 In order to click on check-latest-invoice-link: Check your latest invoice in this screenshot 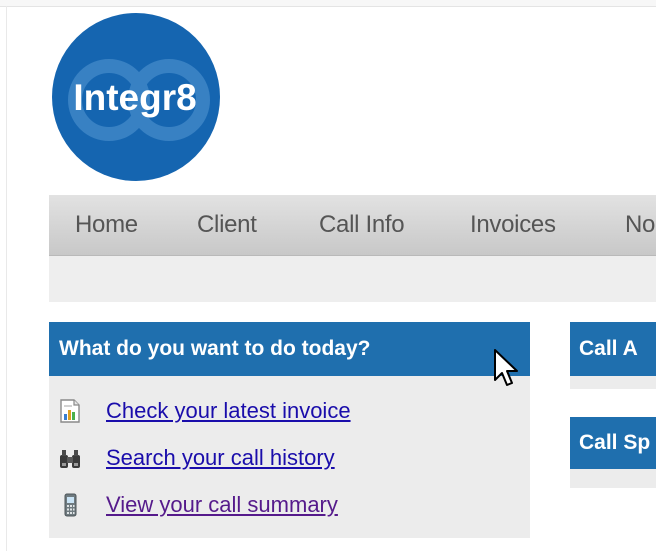, I will do `click(228, 411)`.